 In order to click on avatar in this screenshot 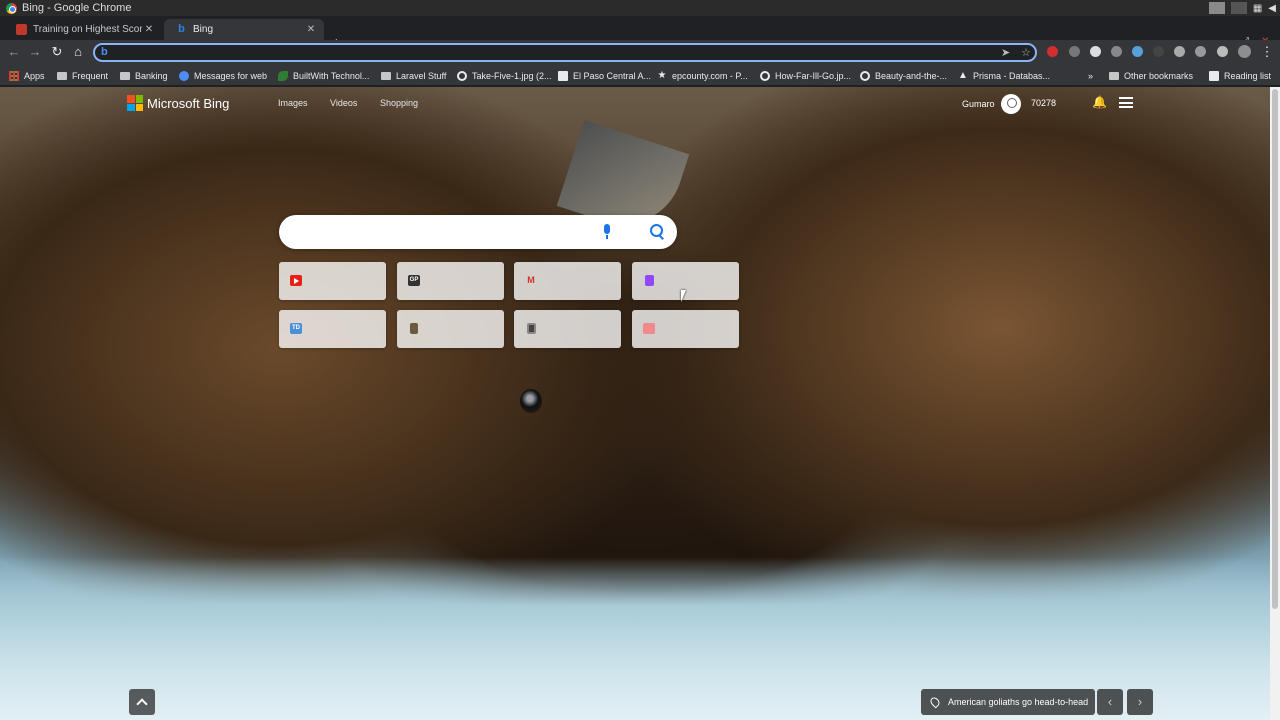, I will do `click(1010, 104)`.